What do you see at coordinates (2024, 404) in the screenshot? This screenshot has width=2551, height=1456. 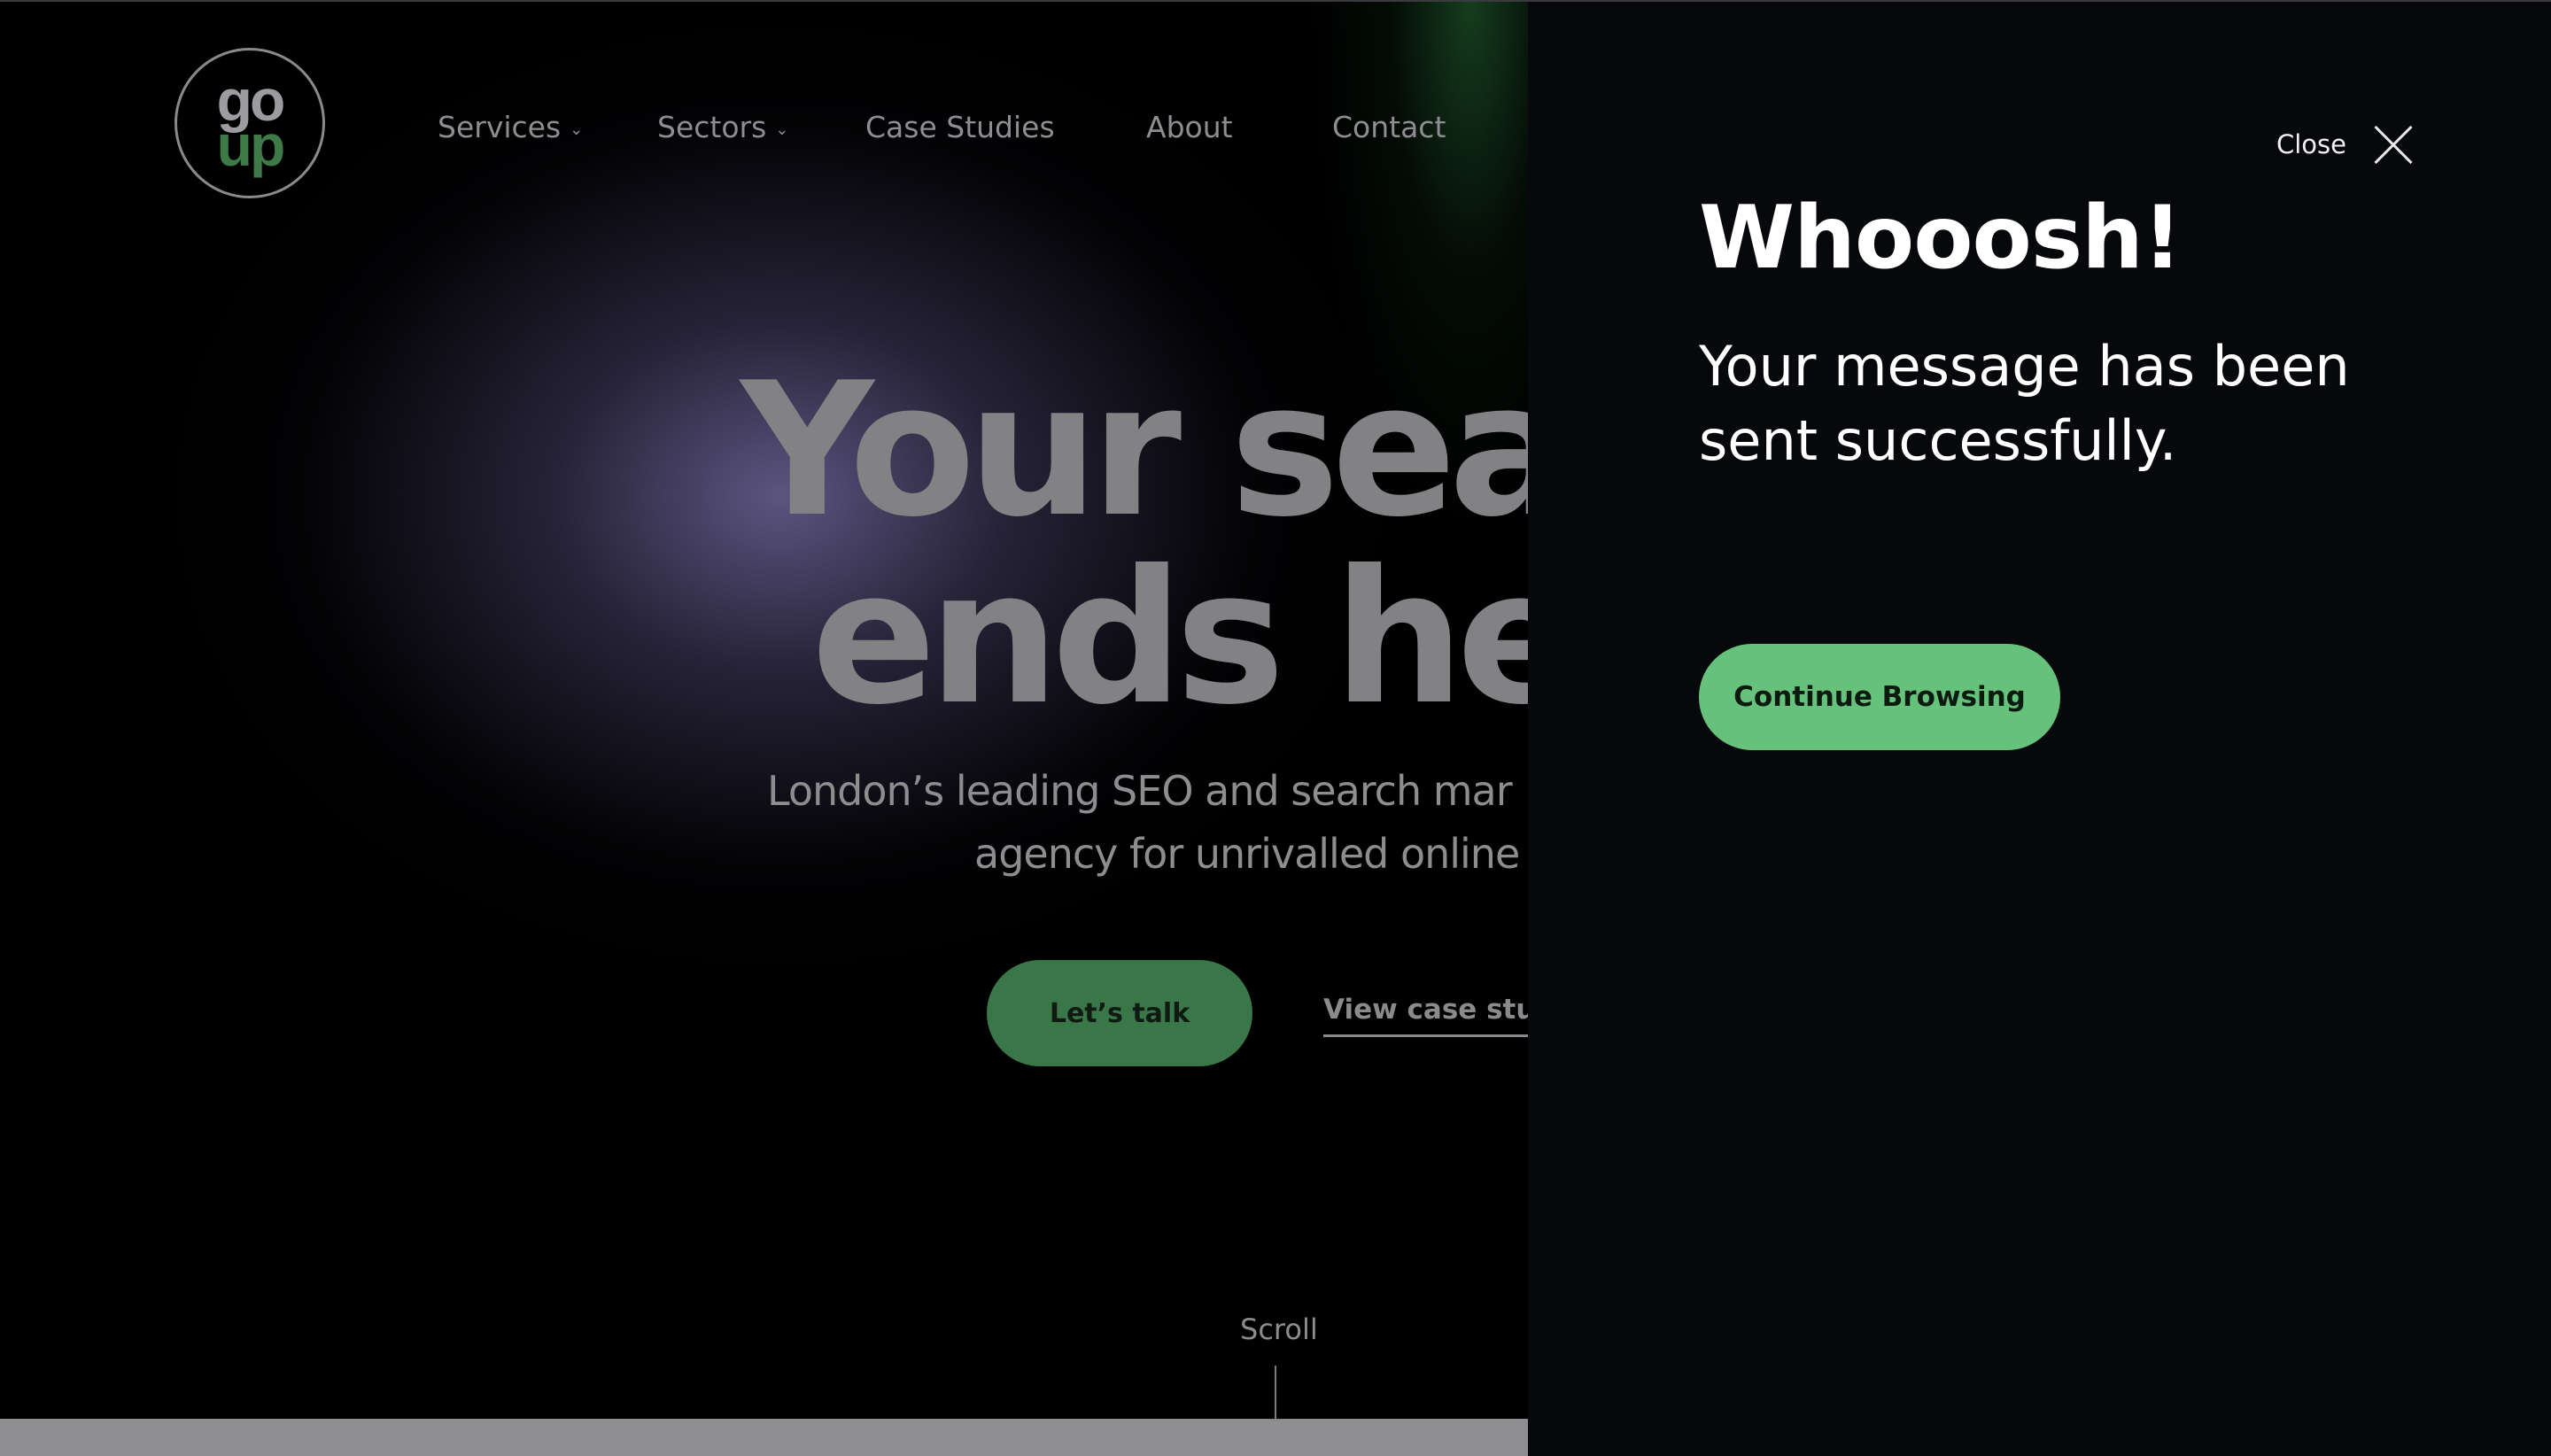 I see `modal-message: Your message has been sent successfully.` at bounding box center [2024, 404].